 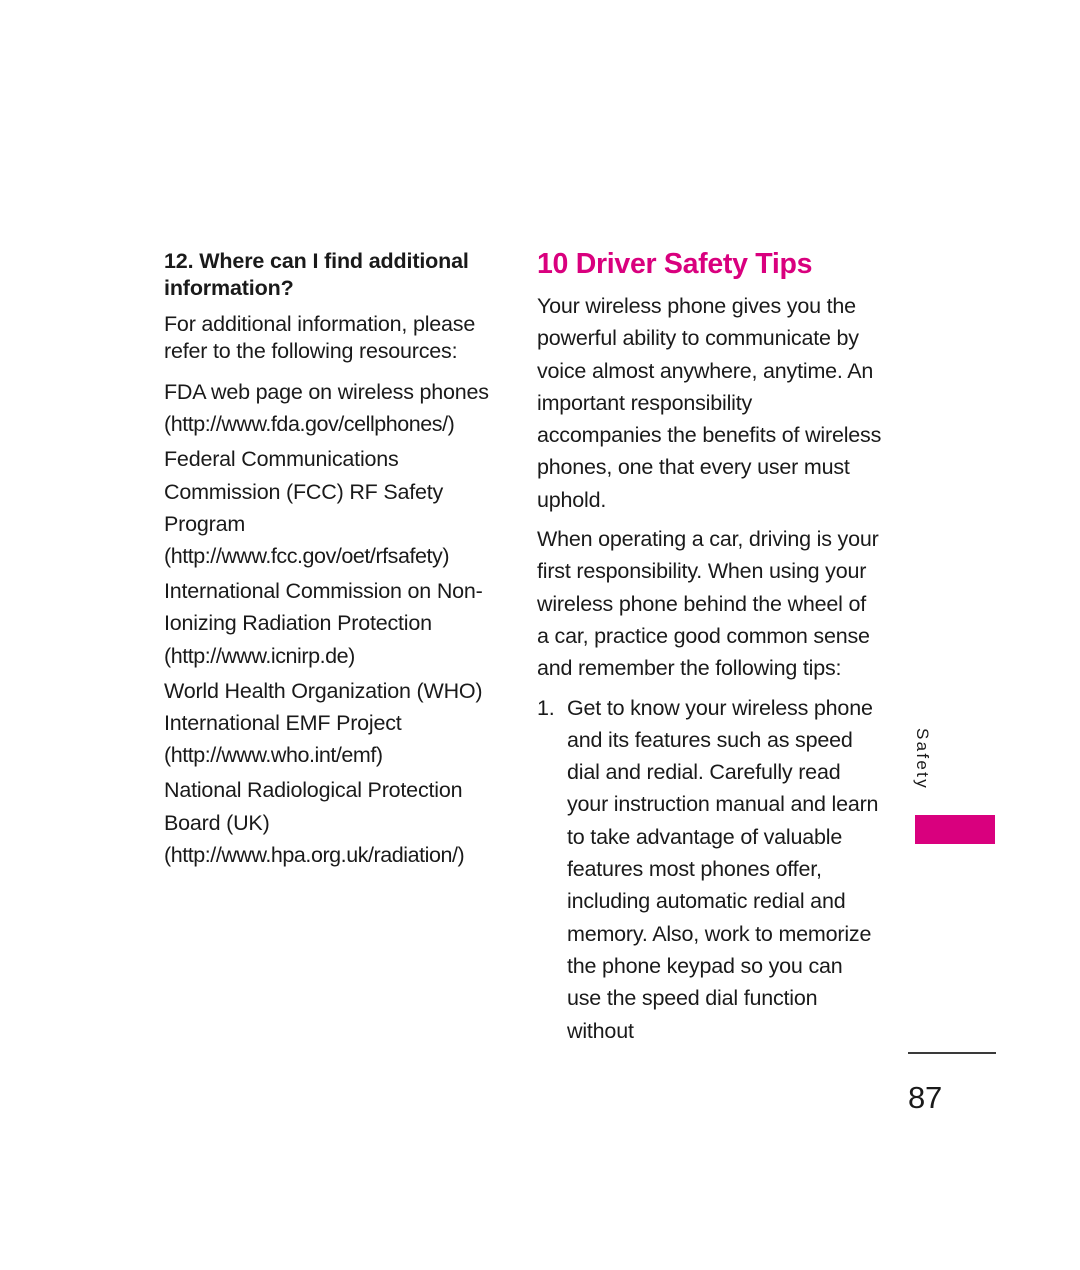 What do you see at coordinates (955, 829) in the screenshot?
I see `section-side-tab-marker` at bounding box center [955, 829].